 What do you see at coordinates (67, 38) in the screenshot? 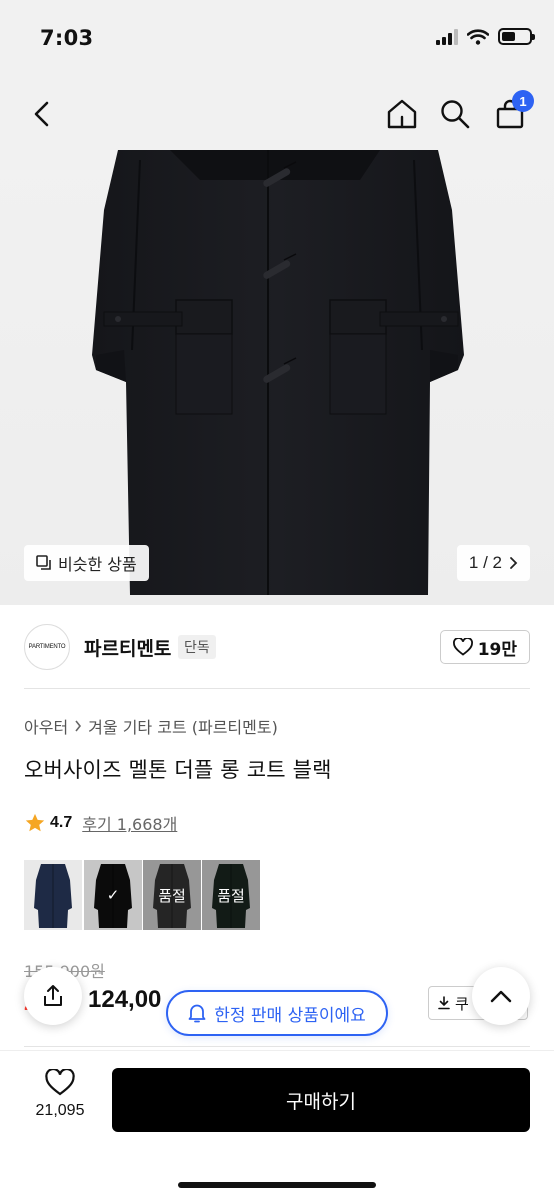
I see `status-time: 7:03` at bounding box center [67, 38].